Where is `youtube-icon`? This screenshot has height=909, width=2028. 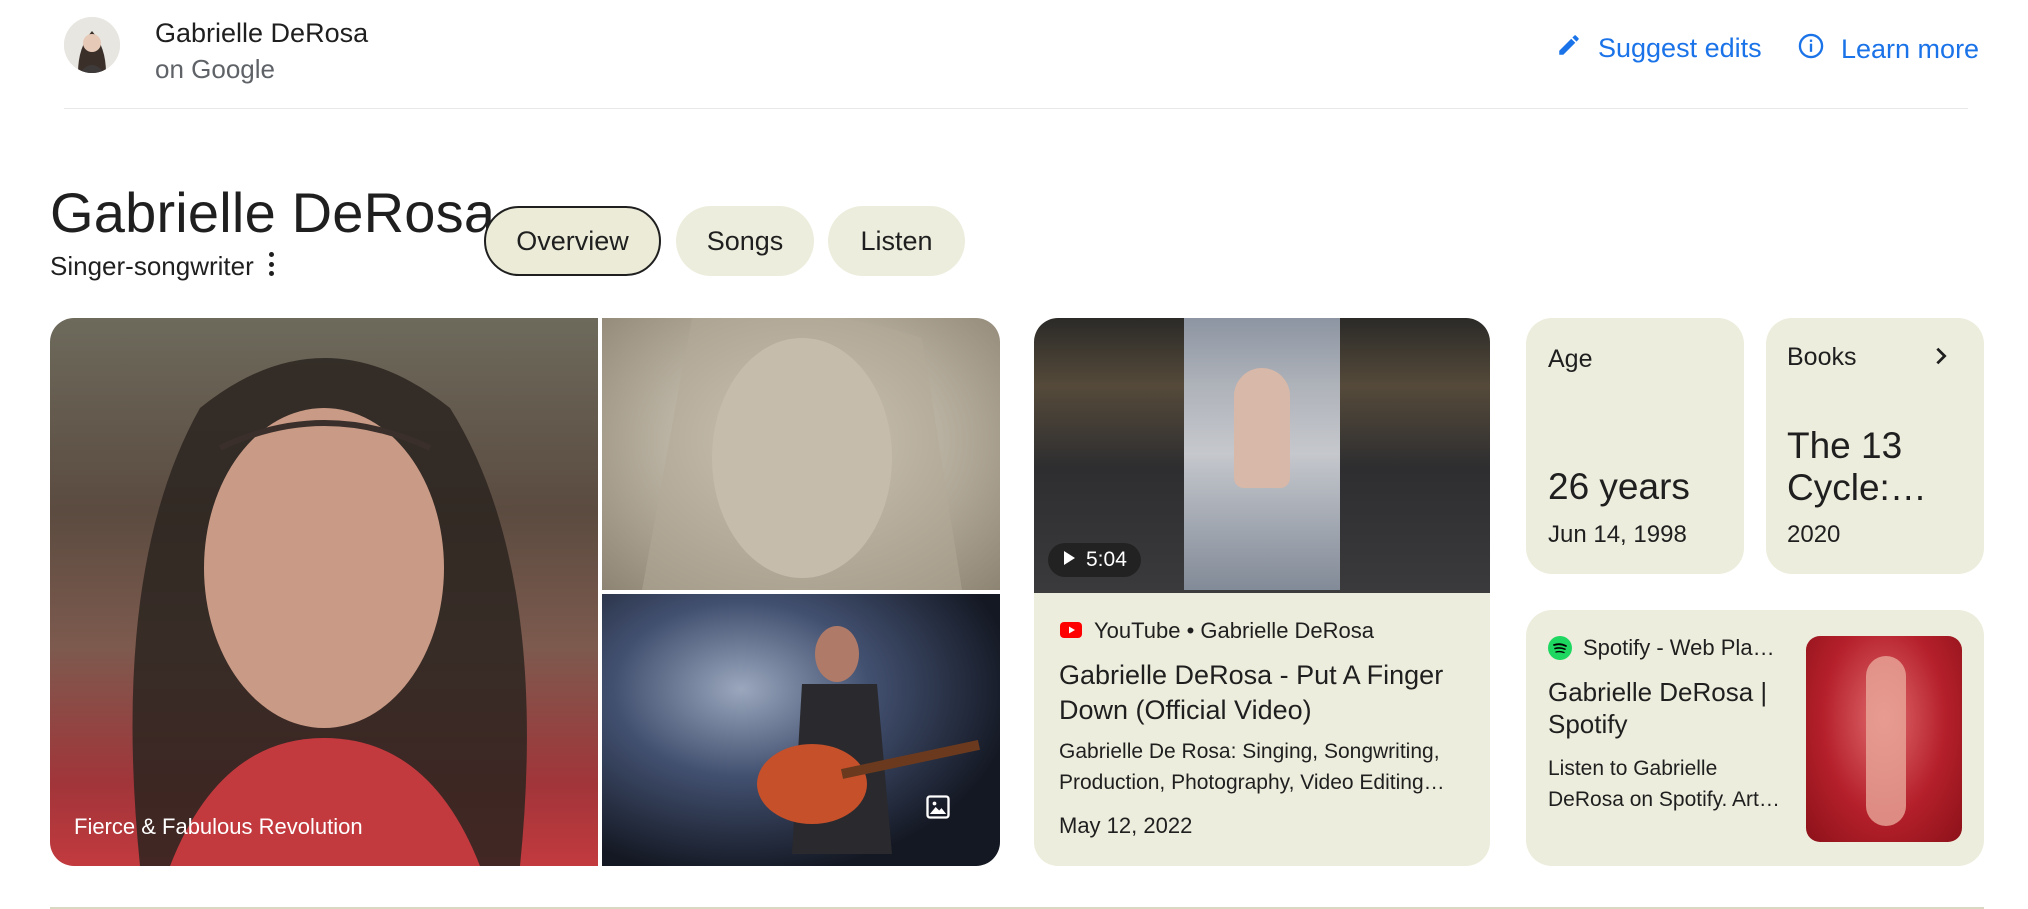
youtube-icon is located at coordinates (1071, 630).